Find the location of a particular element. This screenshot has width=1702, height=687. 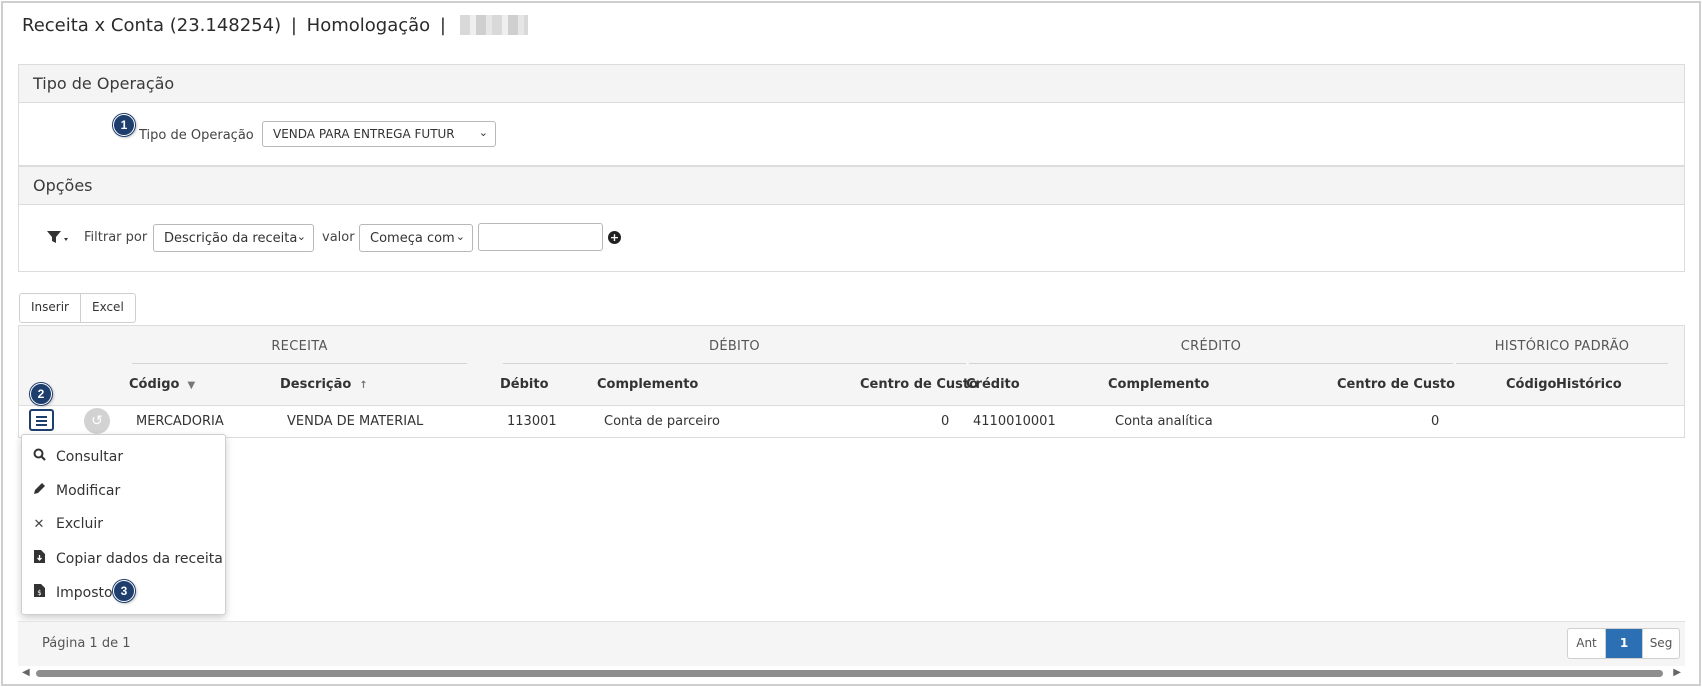

menu-item-excluir: ✕ Excluir is located at coordinates (123, 525).